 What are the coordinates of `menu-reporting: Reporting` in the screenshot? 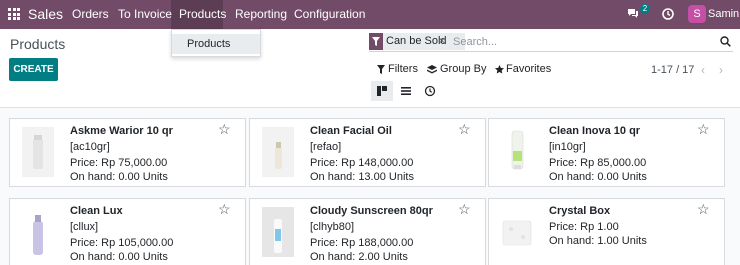 It's located at (261, 14).